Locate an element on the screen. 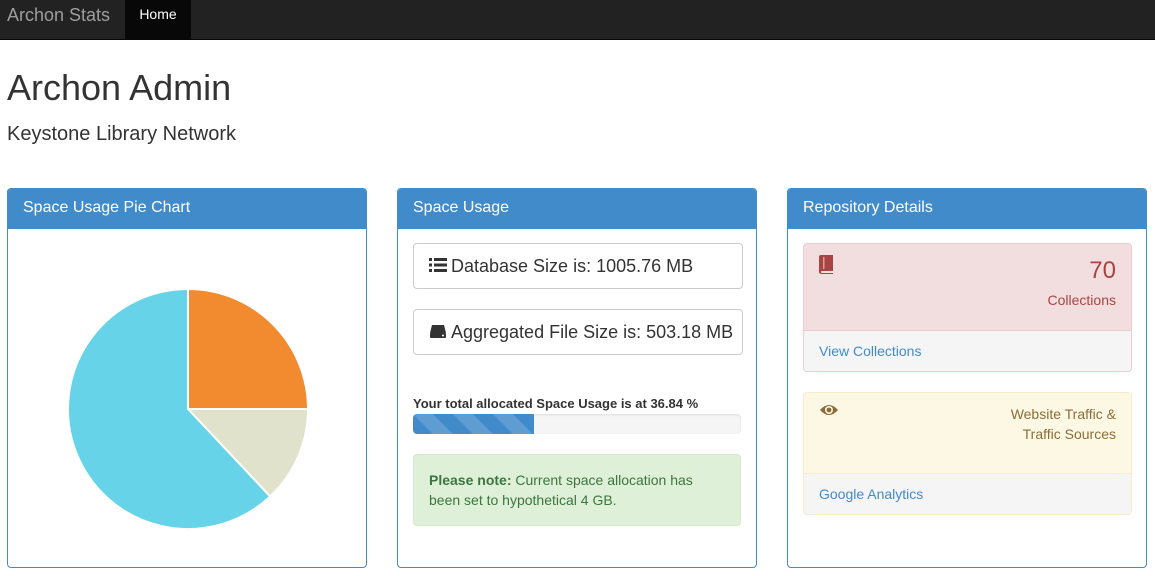  hard-drive-icon is located at coordinates (438, 332).